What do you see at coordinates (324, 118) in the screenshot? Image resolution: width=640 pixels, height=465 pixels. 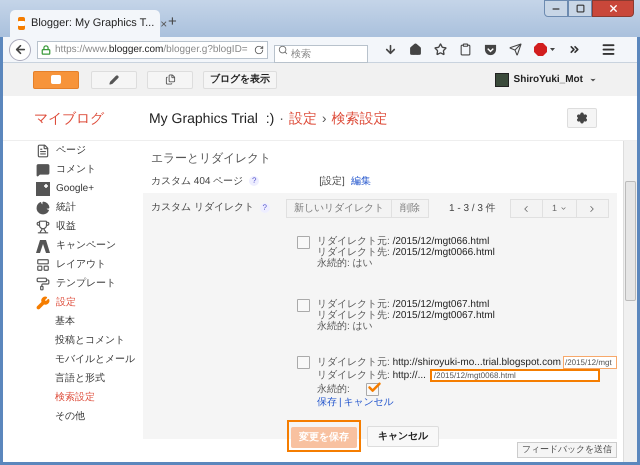 I see `breadcrumb-arrow: ›` at bounding box center [324, 118].